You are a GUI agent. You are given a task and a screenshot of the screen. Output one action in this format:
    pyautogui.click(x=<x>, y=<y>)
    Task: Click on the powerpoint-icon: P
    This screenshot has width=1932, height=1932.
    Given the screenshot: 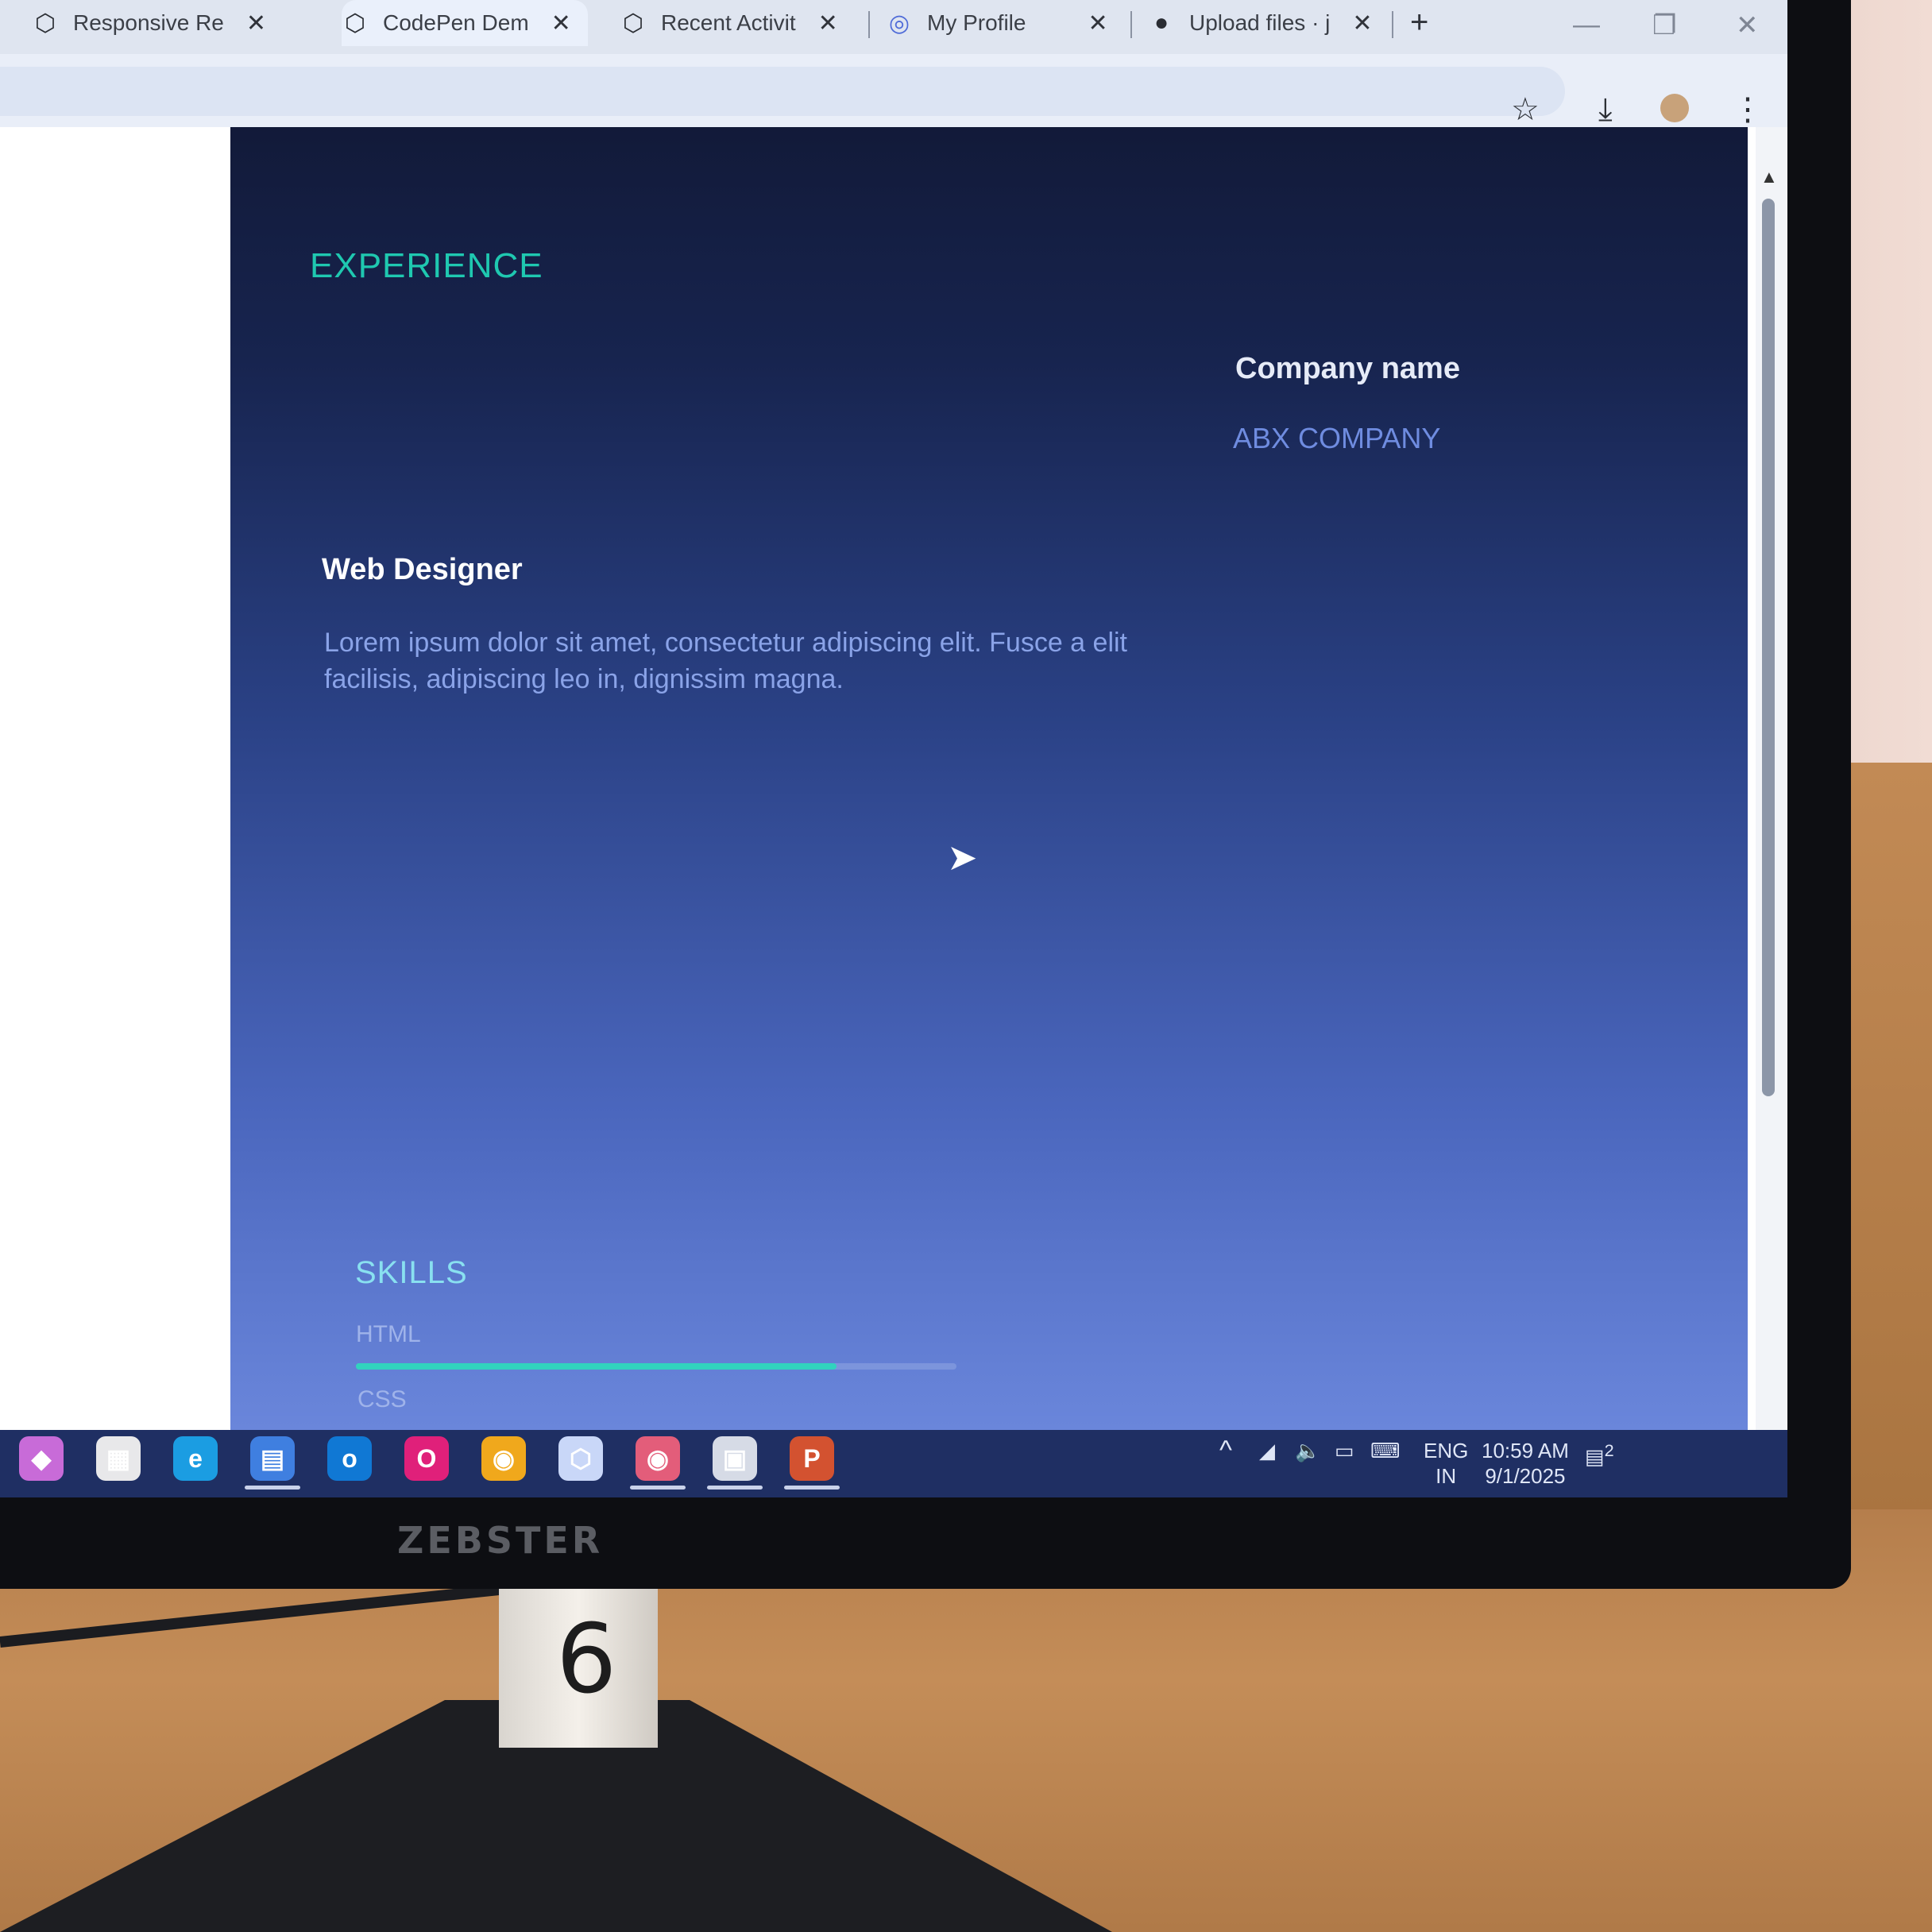 What is the action you would take?
    pyautogui.click(x=812, y=1458)
    